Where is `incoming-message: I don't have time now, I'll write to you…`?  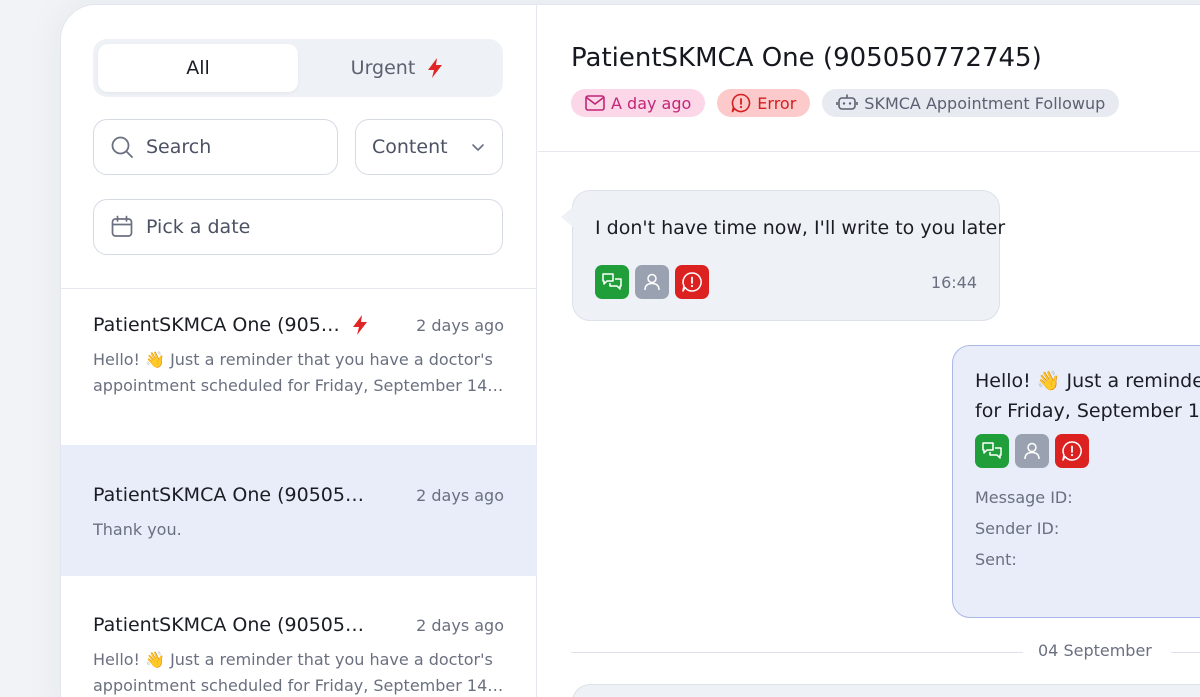
incoming-message: I don't have time now, I'll write to you… is located at coordinates (783, 255).